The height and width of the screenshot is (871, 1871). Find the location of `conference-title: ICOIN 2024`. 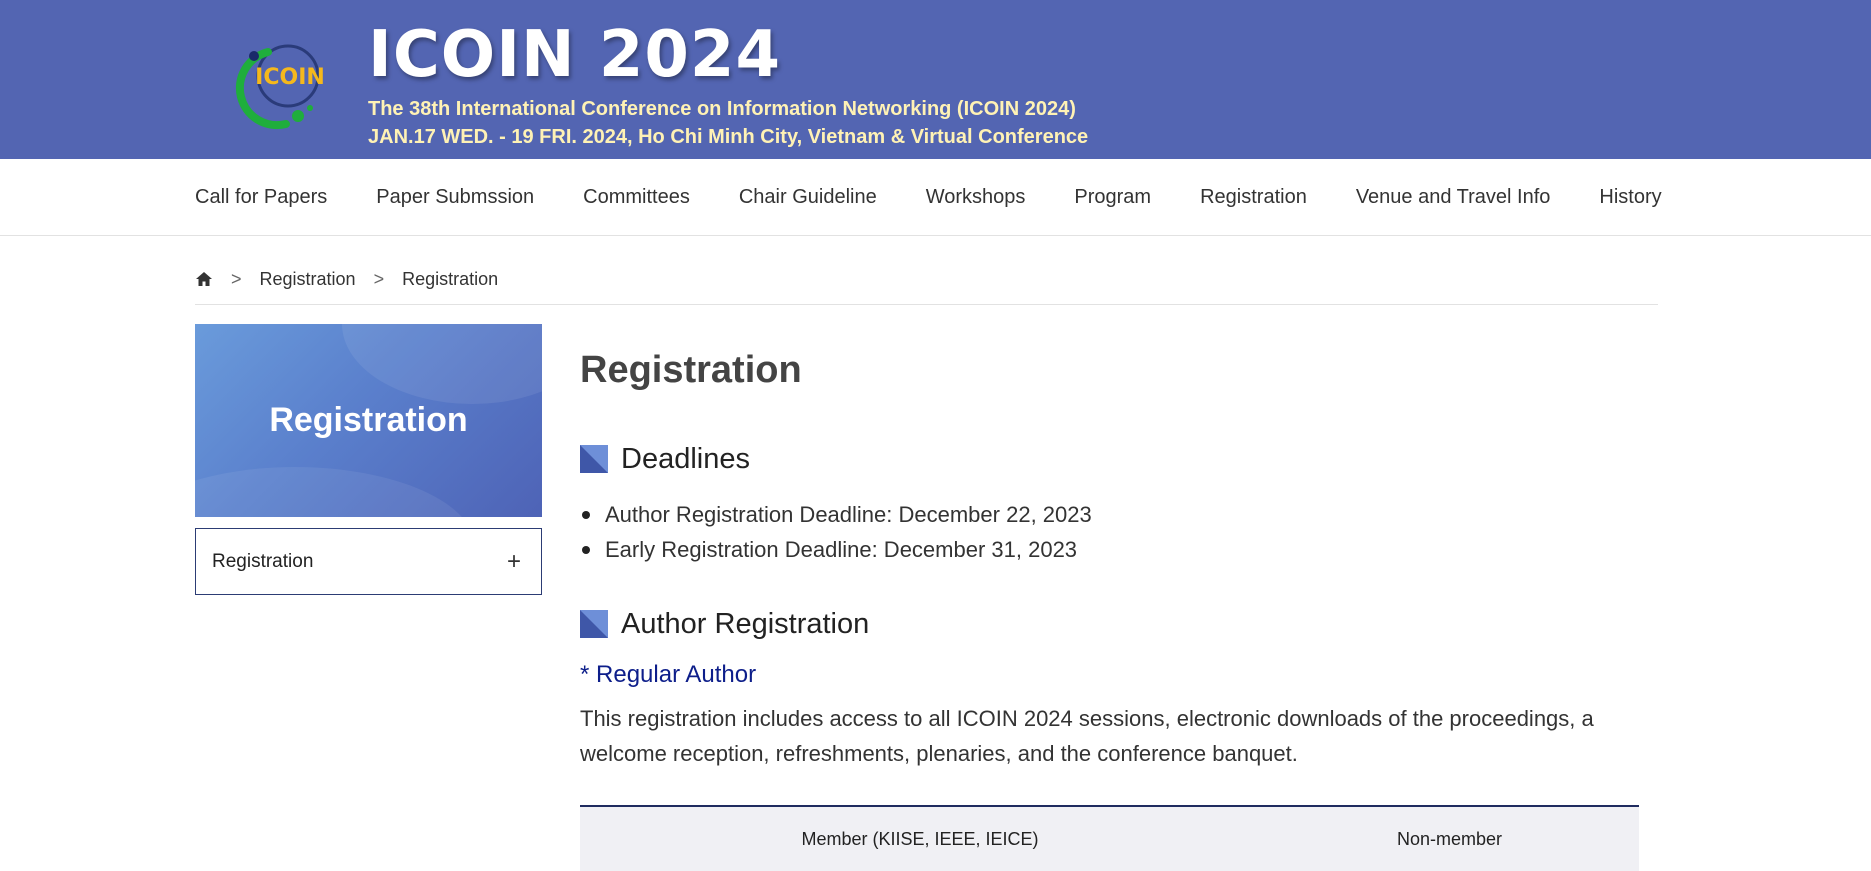

conference-title: ICOIN 2024 is located at coordinates (574, 55).